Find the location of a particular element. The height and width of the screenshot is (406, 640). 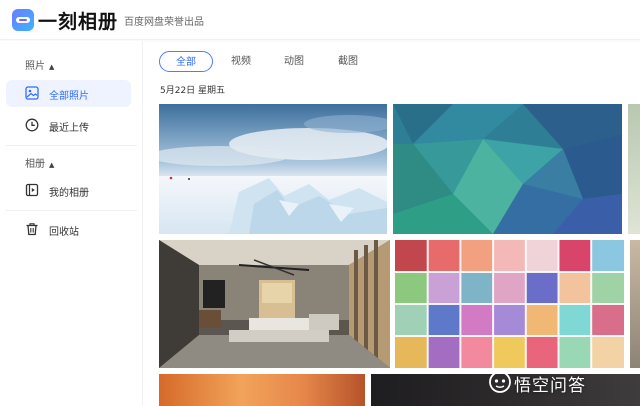

app-title: 一刻相册 is located at coordinates (78, 20).